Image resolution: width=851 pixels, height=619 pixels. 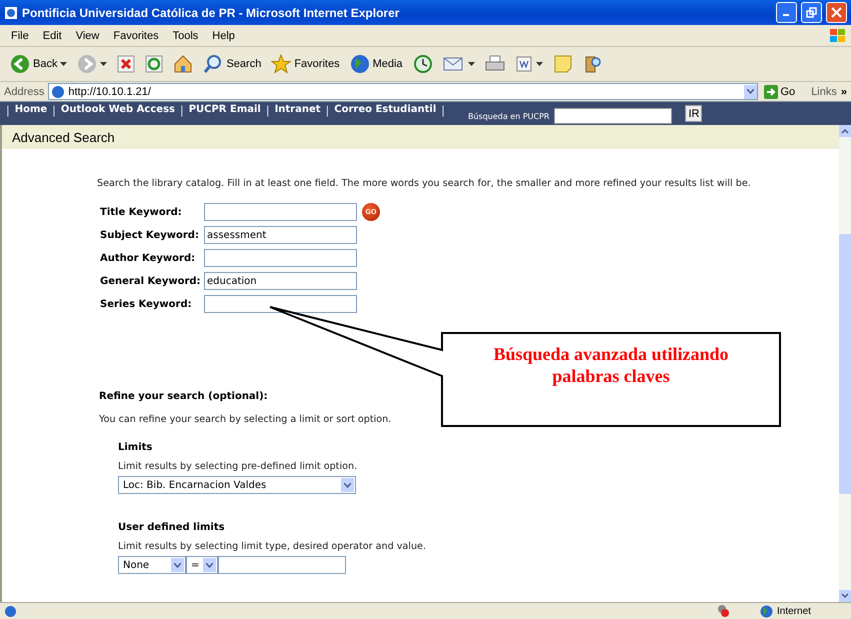 What do you see at coordinates (281, 64) in the screenshot?
I see `star-icon` at bounding box center [281, 64].